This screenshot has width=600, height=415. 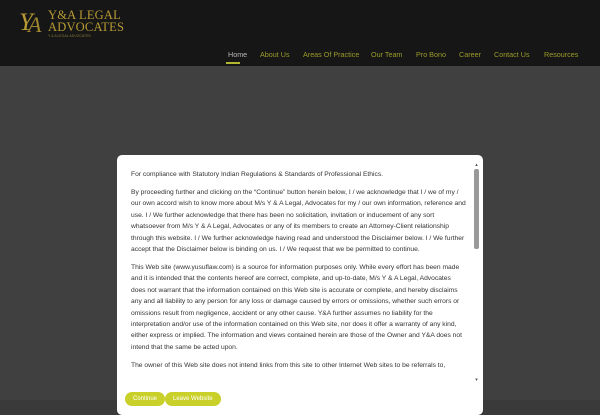 What do you see at coordinates (561, 54) in the screenshot?
I see `nav-item-resources: Resources` at bounding box center [561, 54].